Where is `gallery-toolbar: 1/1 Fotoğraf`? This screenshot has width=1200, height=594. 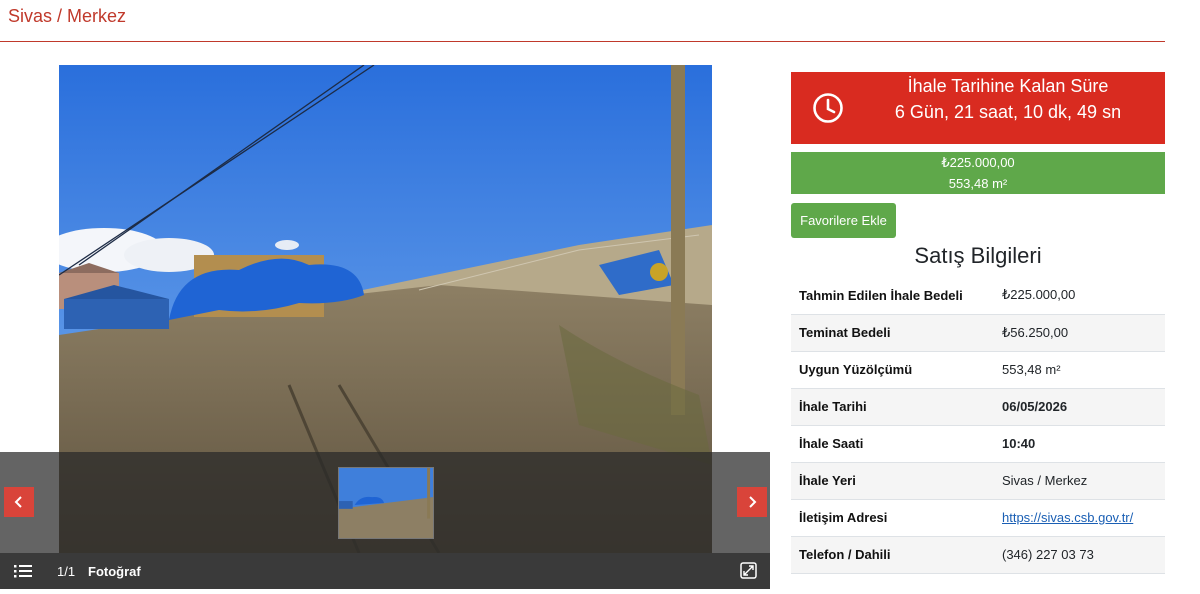
gallery-toolbar: 1/1 Fotoğraf is located at coordinates (385, 571).